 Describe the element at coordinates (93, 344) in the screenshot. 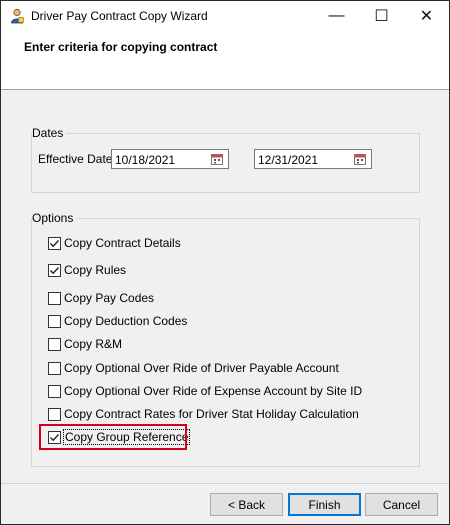

I see `option-label: Copy R&M` at that location.